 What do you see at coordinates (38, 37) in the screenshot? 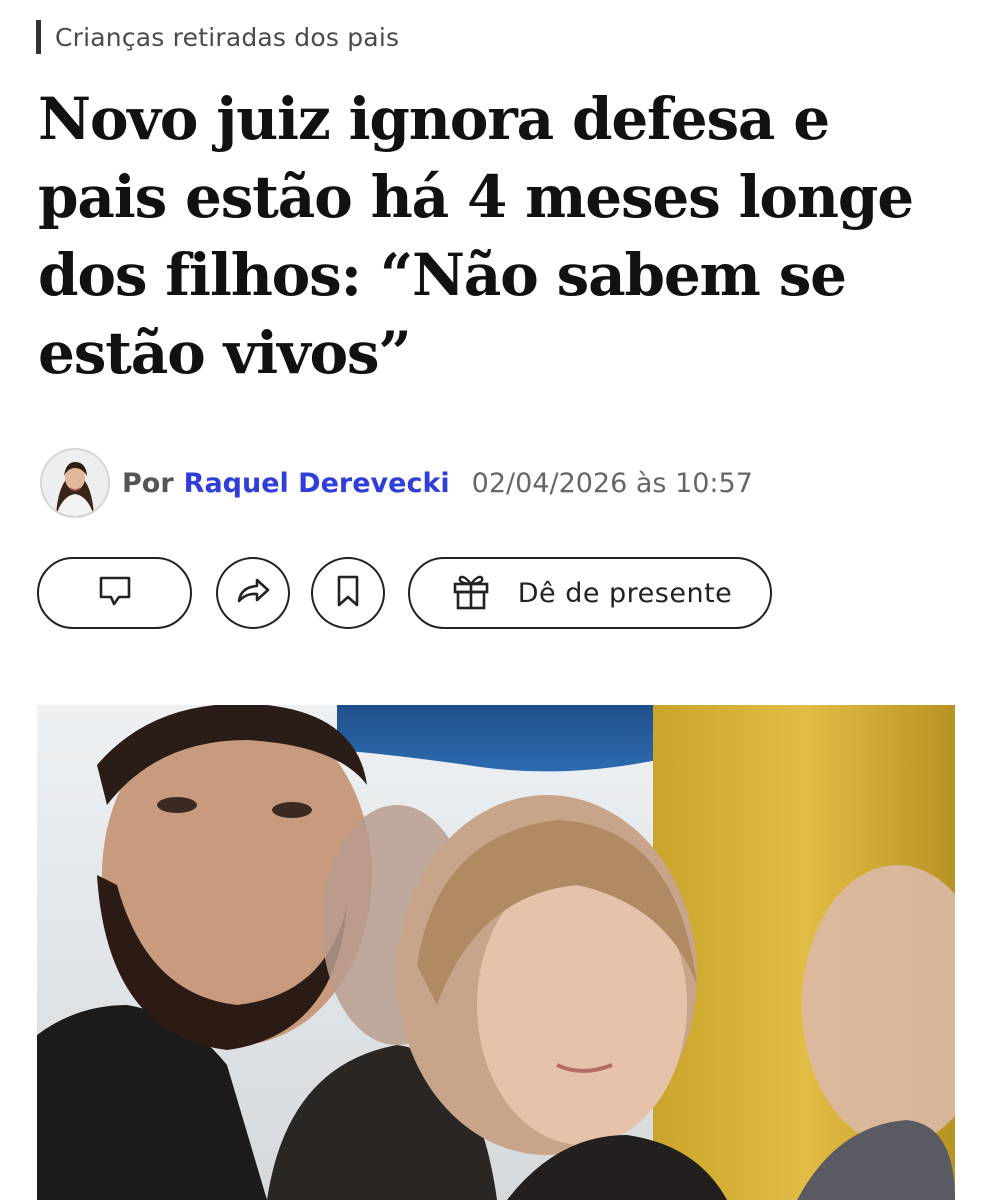
I see `kicker-divider` at bounding box center [38, 37].